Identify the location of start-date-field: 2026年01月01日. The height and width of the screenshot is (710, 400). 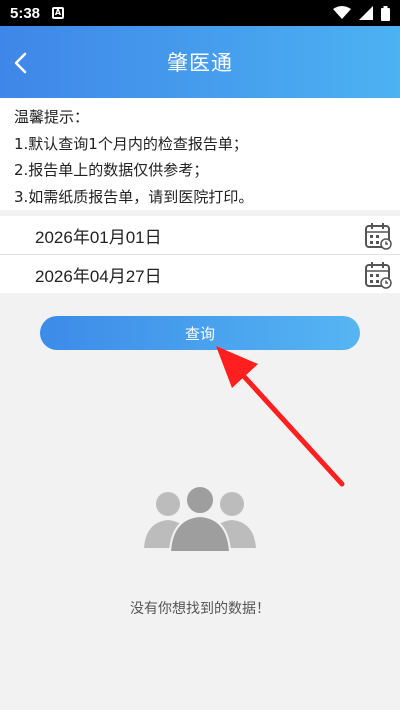
(200, 235).